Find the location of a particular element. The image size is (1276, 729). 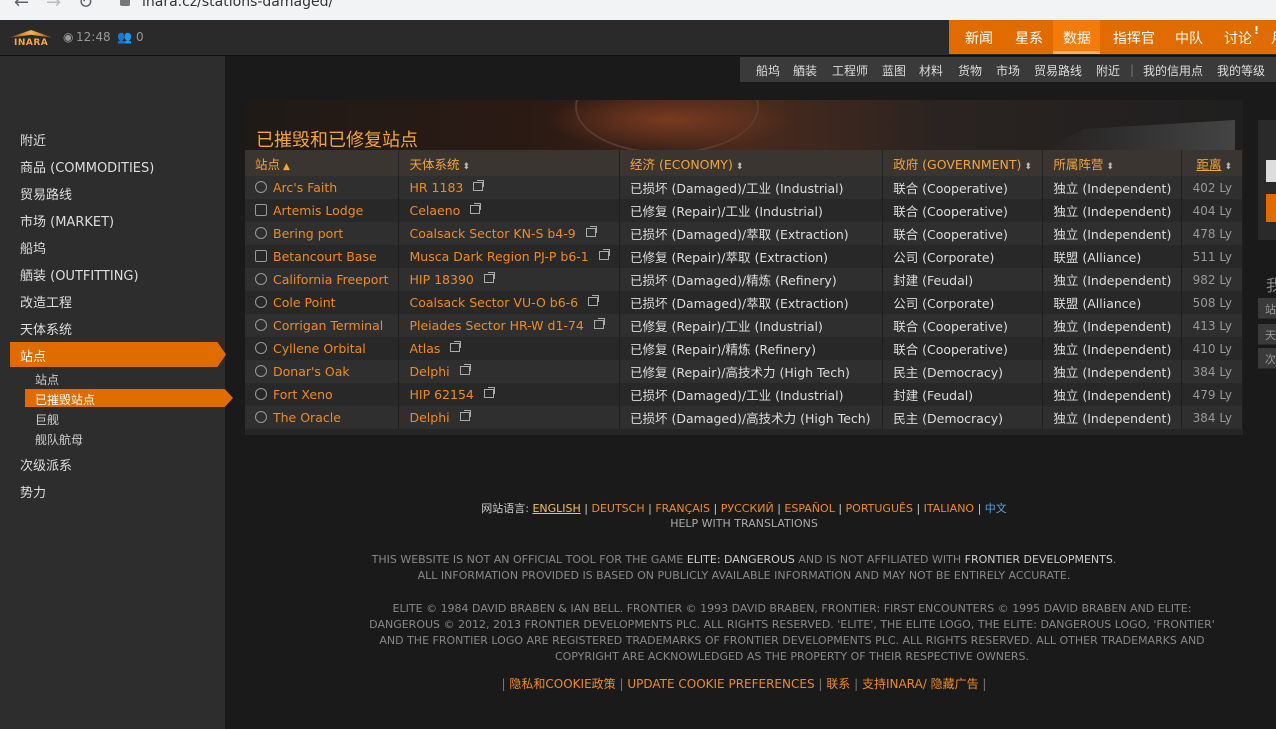

station-link: Artemis Lodge is located at coordinates (318, 210).